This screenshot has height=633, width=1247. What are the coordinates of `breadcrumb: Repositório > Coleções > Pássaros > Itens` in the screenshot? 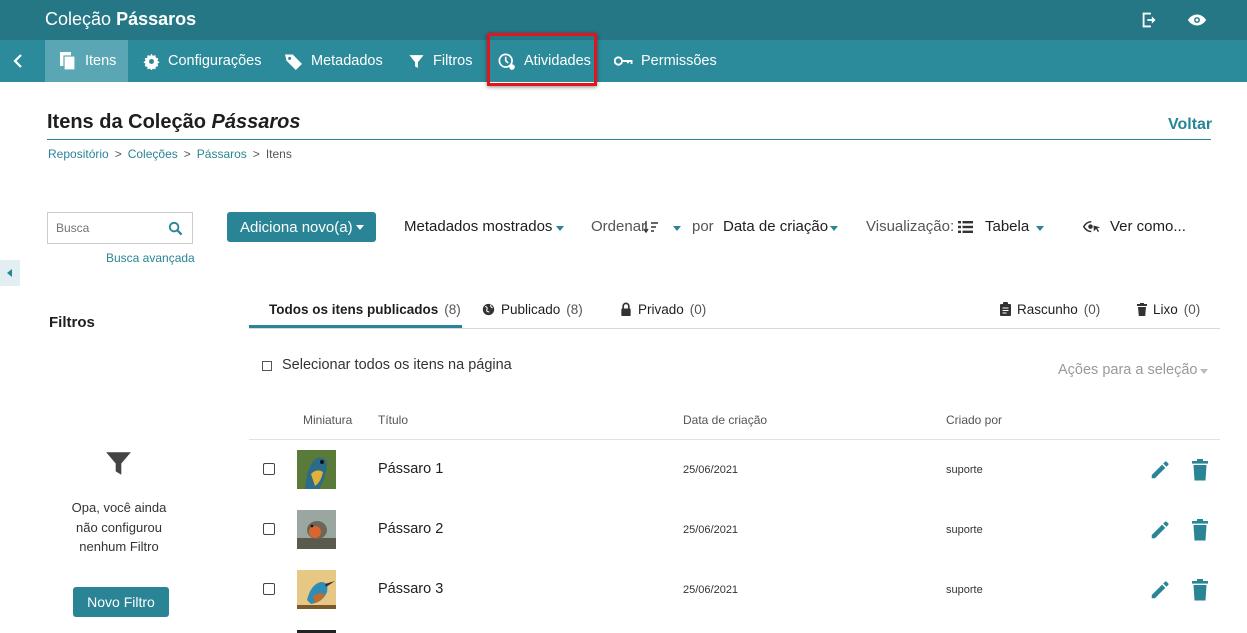 It's located at (170, 154).